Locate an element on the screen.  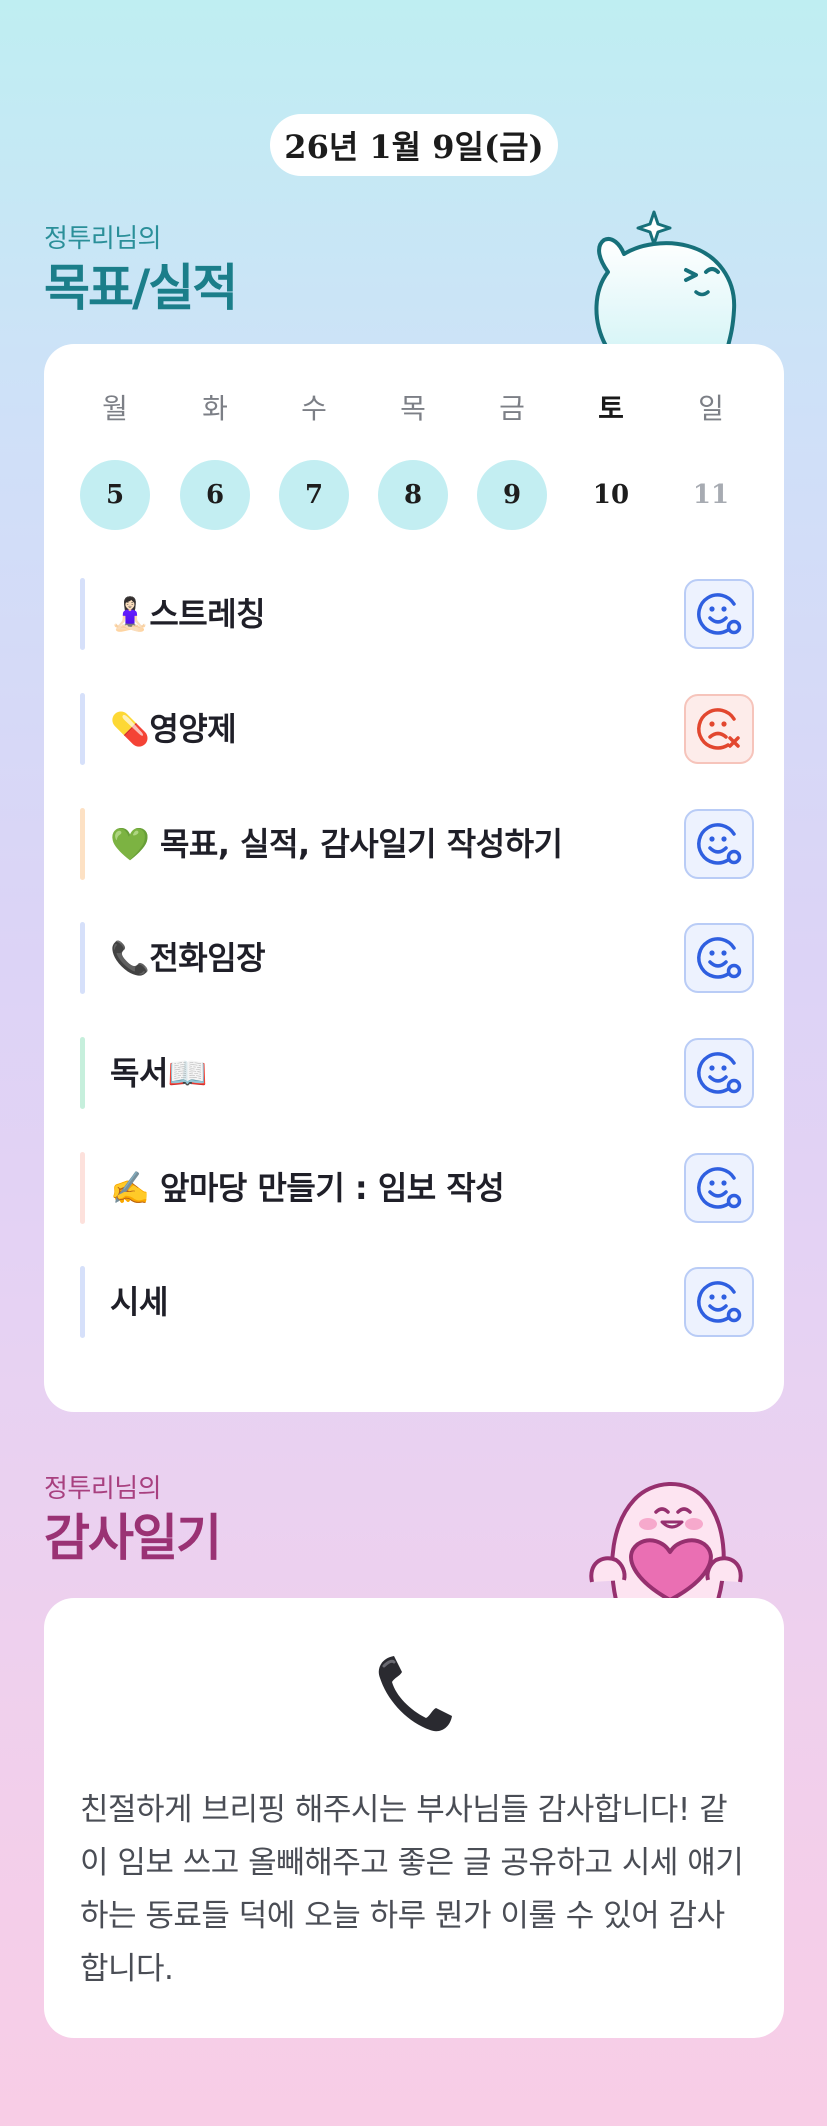
day-name: 목 is located at coordinates (413, 408).